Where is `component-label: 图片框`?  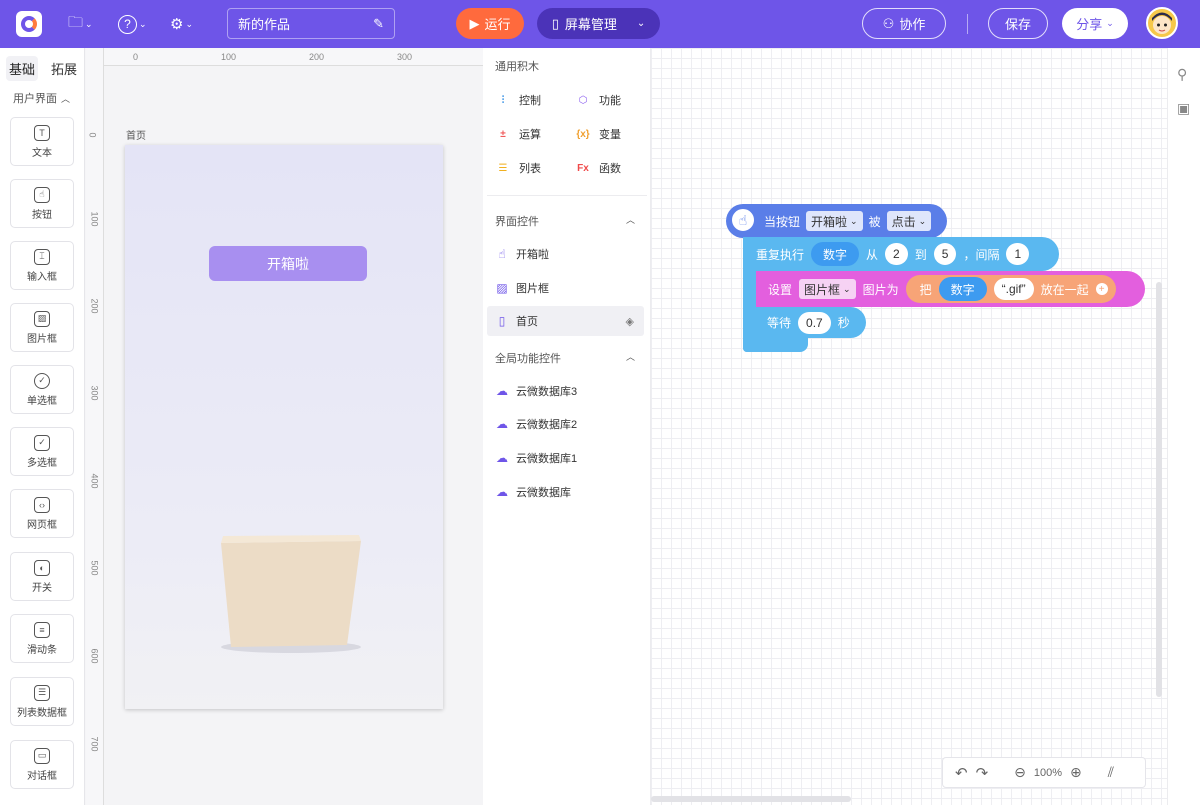 component-label: 图片框 is located at coordinates (42, 339).